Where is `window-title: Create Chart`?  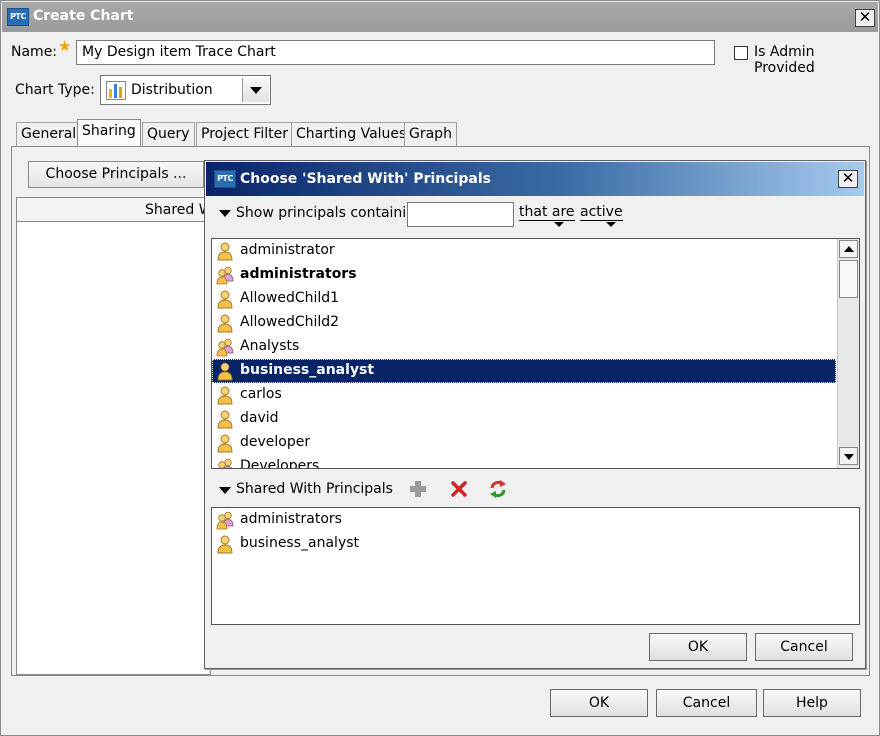
window-title: Create Chart is located at coordinates (83, 16).